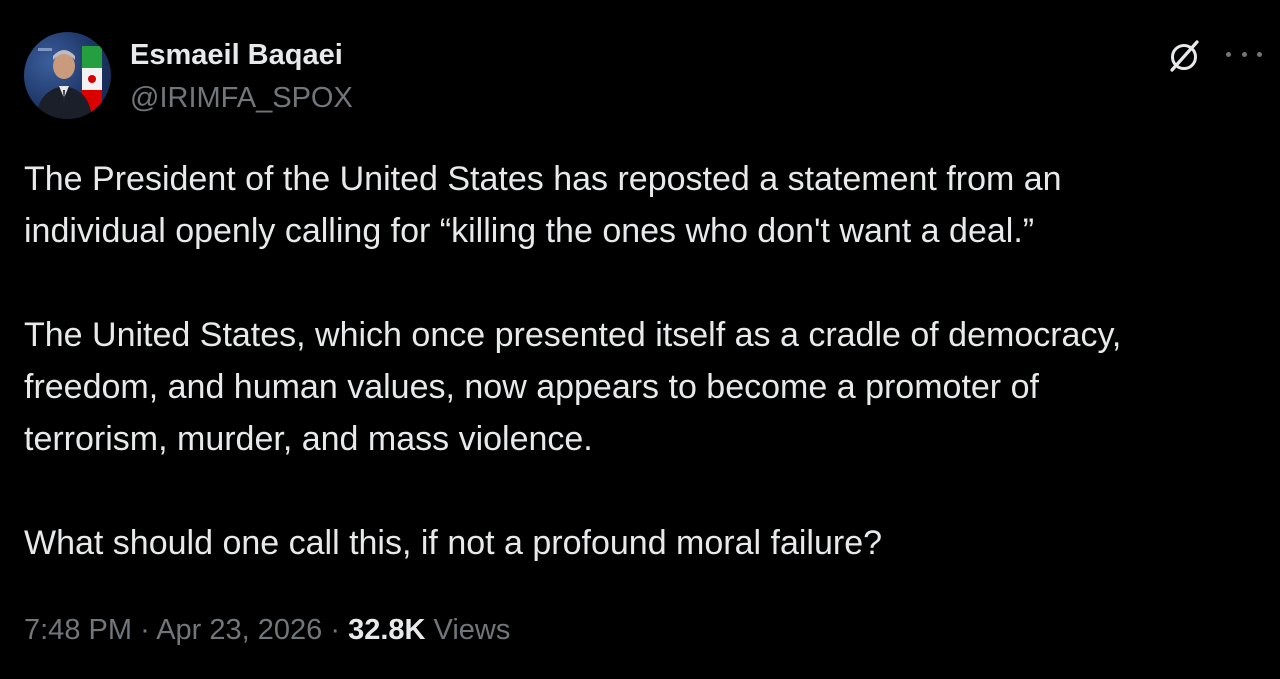 This screenshot has height=679, width=1280. Describe the element at coordinates (472, 630) in the screenshot. I see `views-label: Views` at that location.